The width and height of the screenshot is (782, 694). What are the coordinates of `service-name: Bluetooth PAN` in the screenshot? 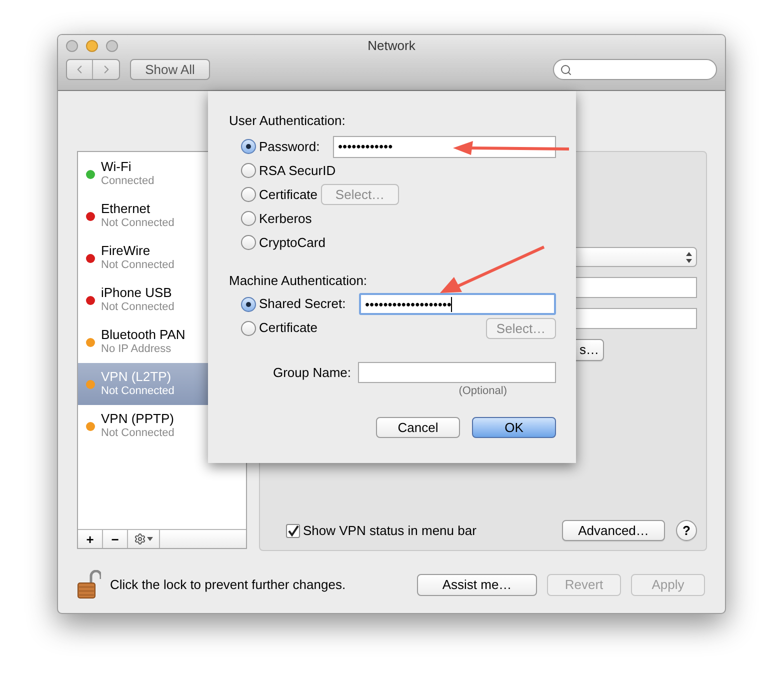 It's located at (143, 335).